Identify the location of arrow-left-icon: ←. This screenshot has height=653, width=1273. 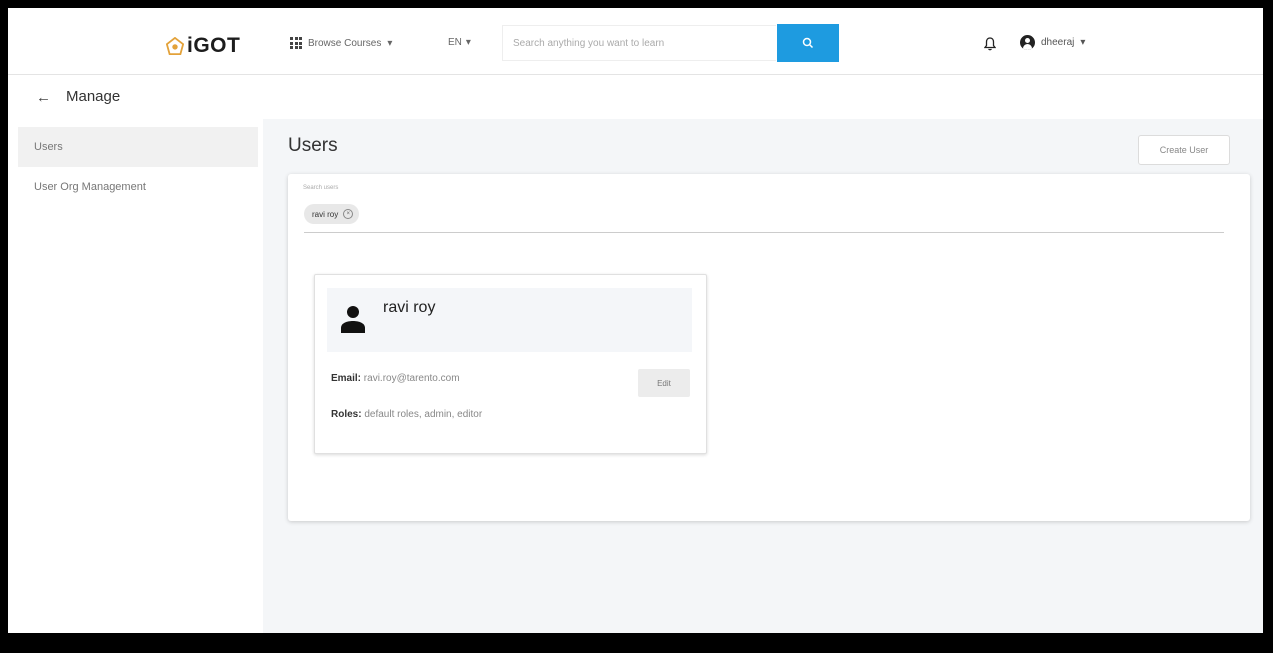
(43, 97).